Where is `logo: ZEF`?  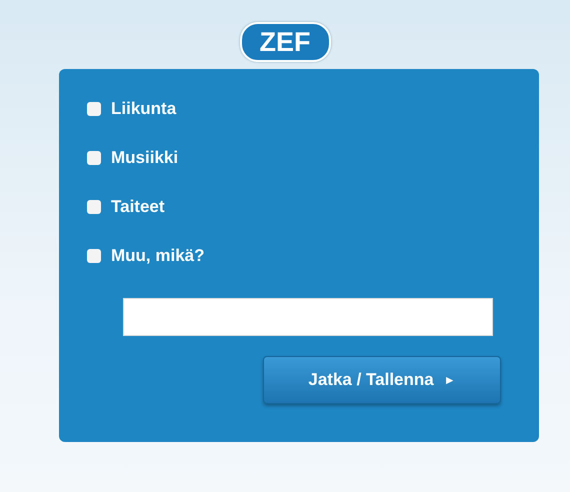
logo: ZEF is located at coordinates (285, 42).